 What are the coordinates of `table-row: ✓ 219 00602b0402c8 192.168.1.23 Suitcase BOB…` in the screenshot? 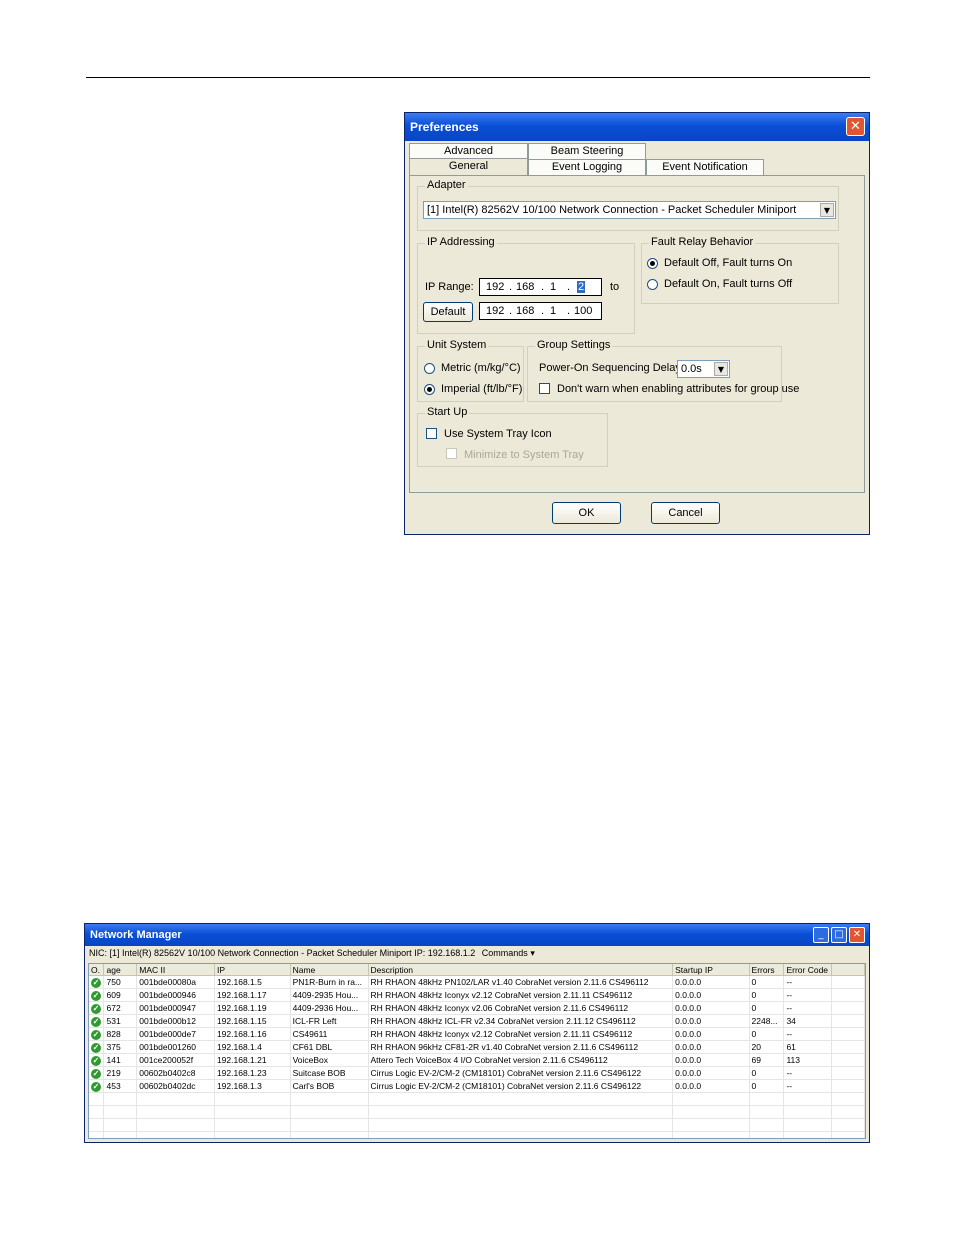 It's located at (477, 1073).